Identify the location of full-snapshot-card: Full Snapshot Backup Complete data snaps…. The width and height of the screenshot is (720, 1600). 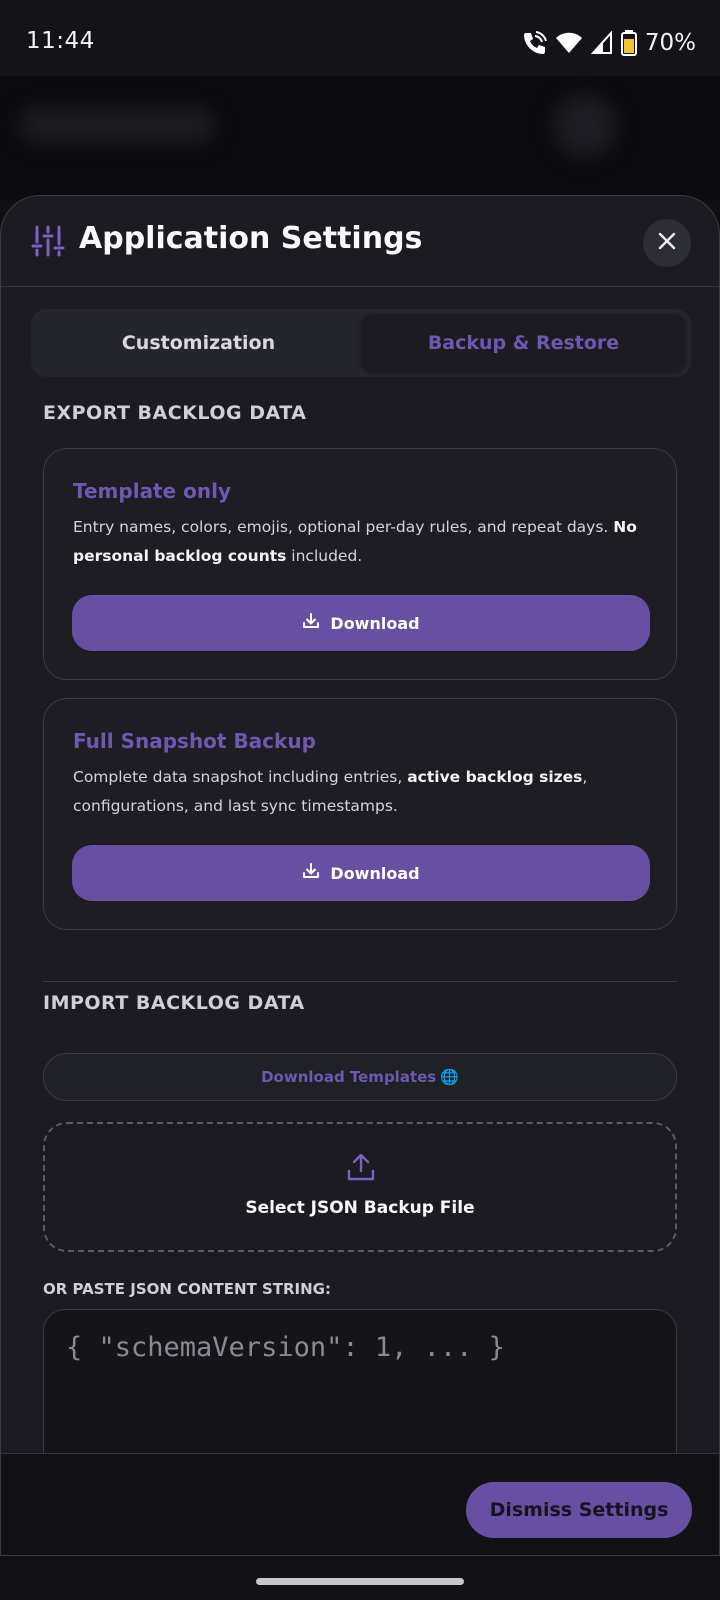
(360, 814).